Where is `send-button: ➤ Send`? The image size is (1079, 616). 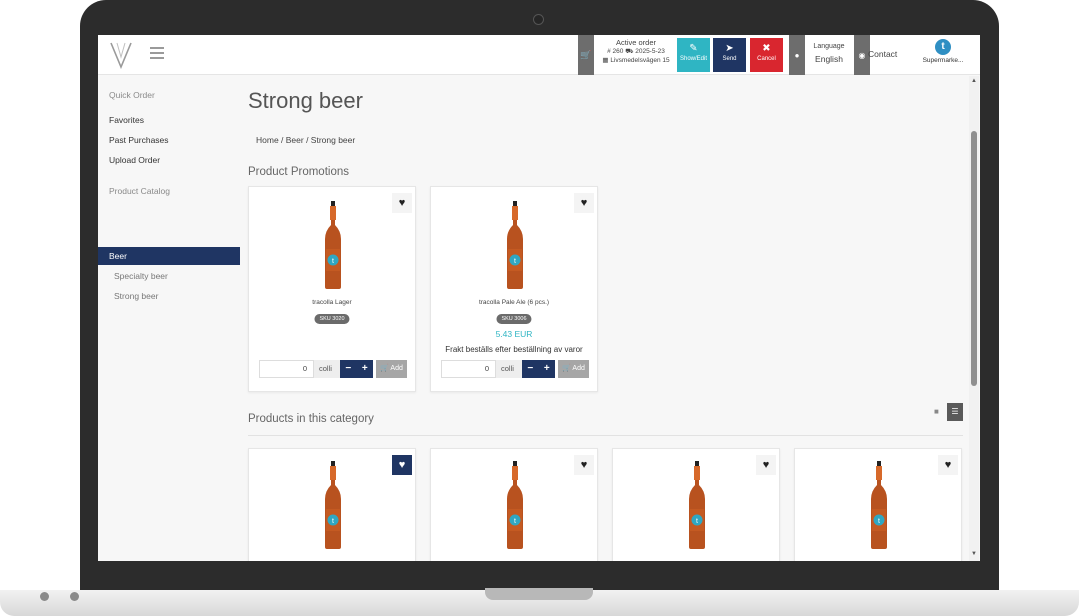
send-button: ➤ Send is located at coordinates (729, 55).